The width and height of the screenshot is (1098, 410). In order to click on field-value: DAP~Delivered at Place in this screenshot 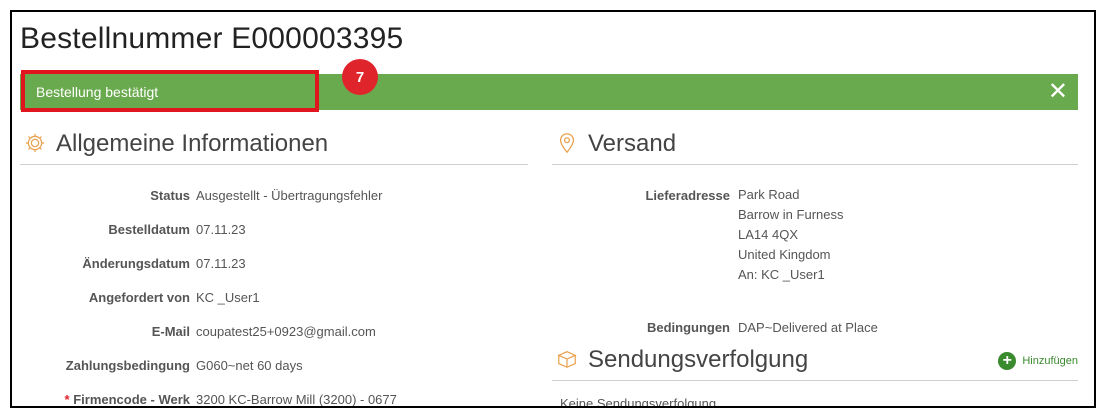, I will do `click(808, 327)`.